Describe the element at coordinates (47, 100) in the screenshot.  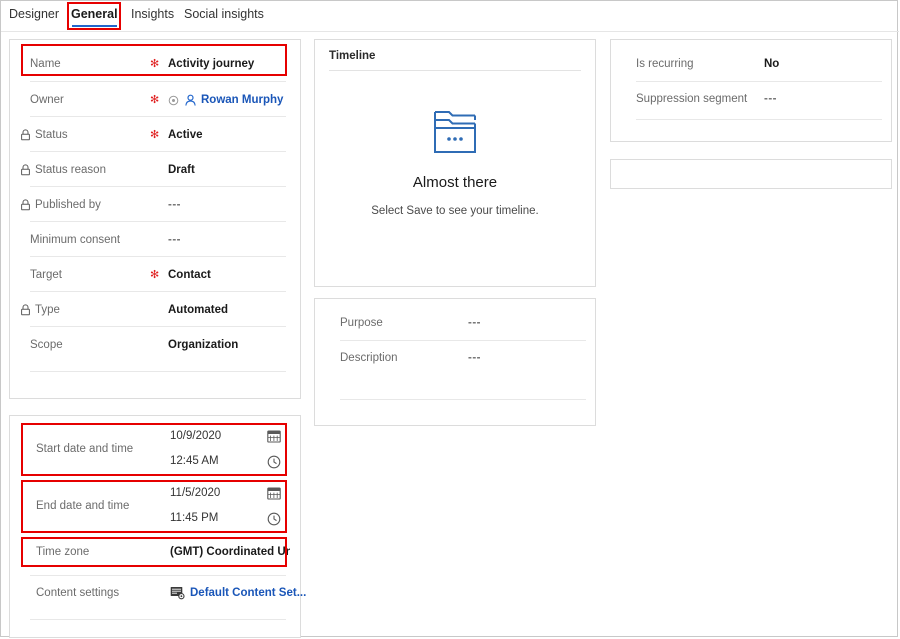
I see `field-label-owner: Owner` at that location.